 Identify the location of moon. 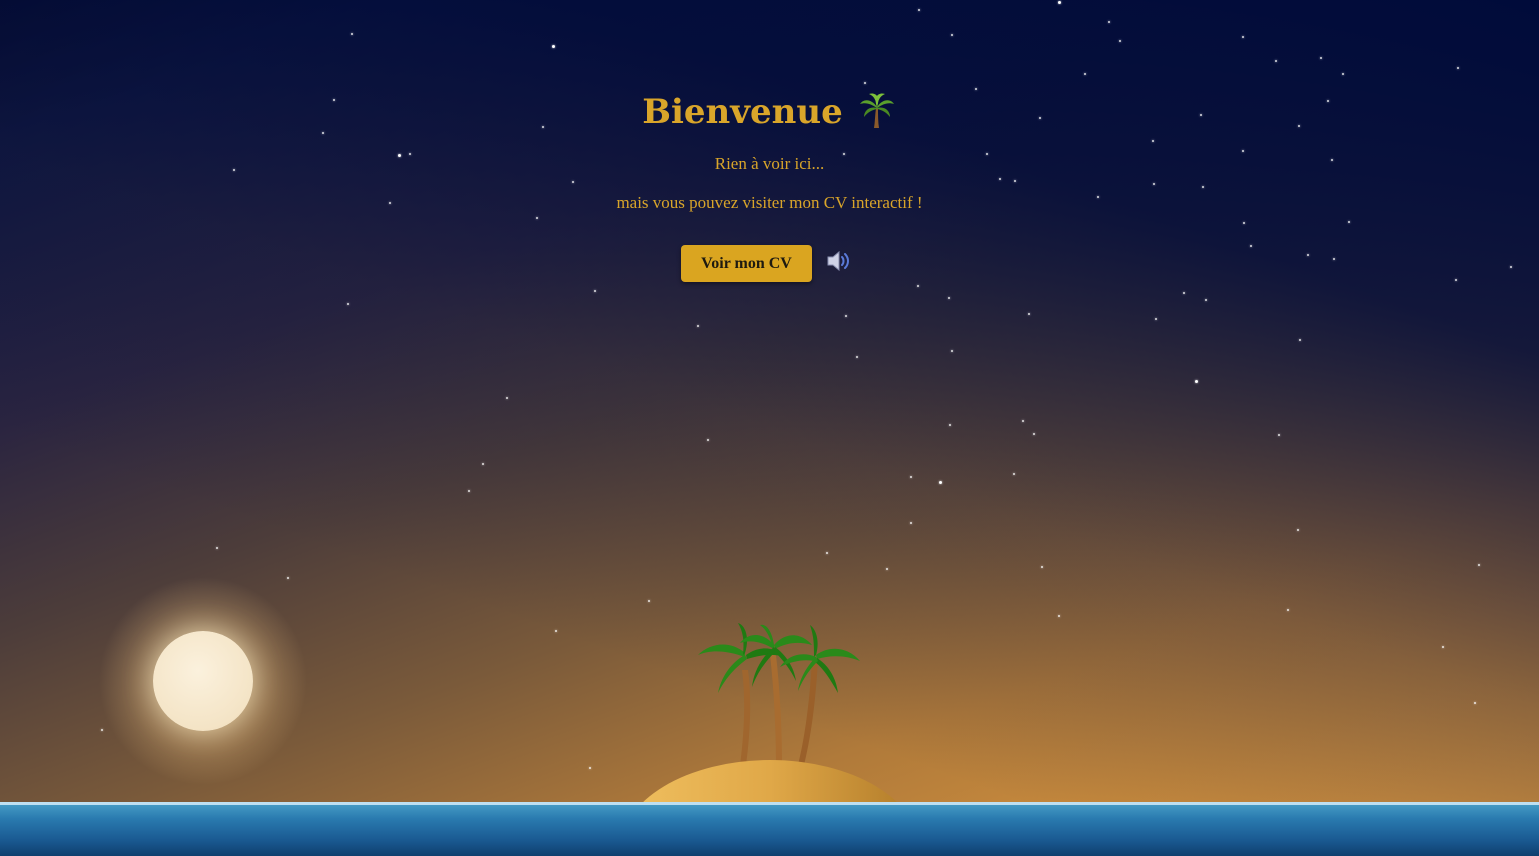
(203, 681).